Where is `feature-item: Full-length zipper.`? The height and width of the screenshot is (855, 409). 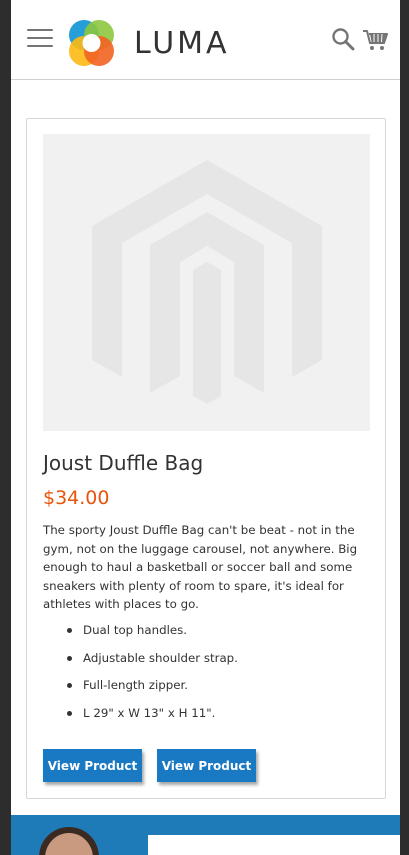 feature-item: Full-length zipper. is located at coordinates (203, 690).